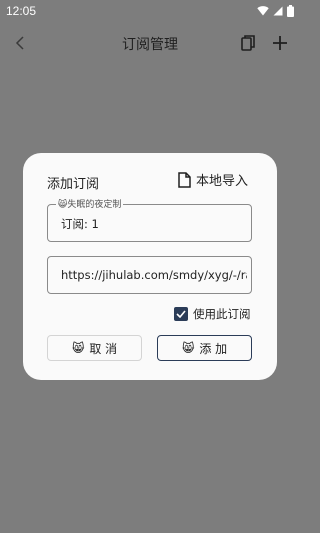 The width and height of the screenshot is (320, 533). I want to click on field-legend: 😸失眠的夜定制, so click(90, 203).